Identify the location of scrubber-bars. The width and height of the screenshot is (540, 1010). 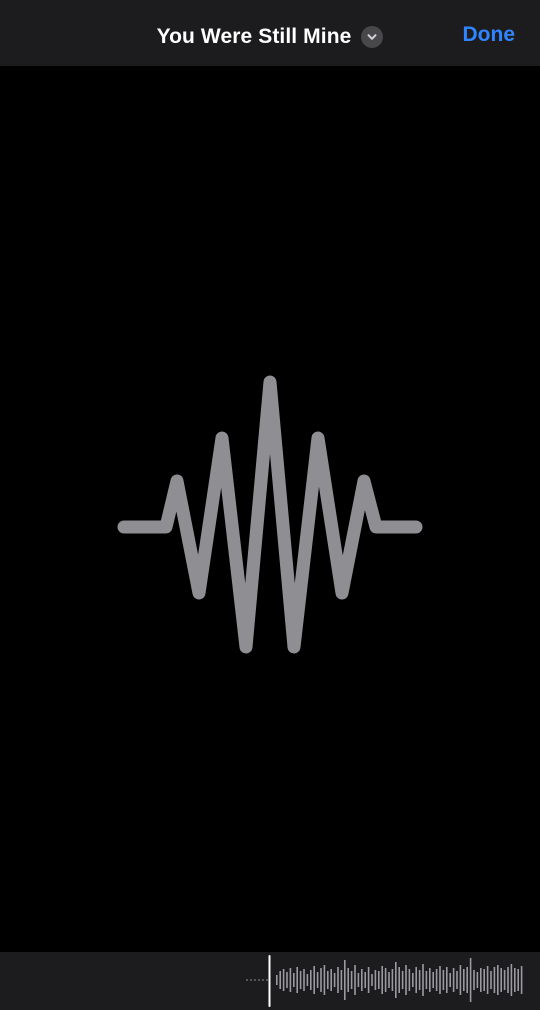
(399, 980).